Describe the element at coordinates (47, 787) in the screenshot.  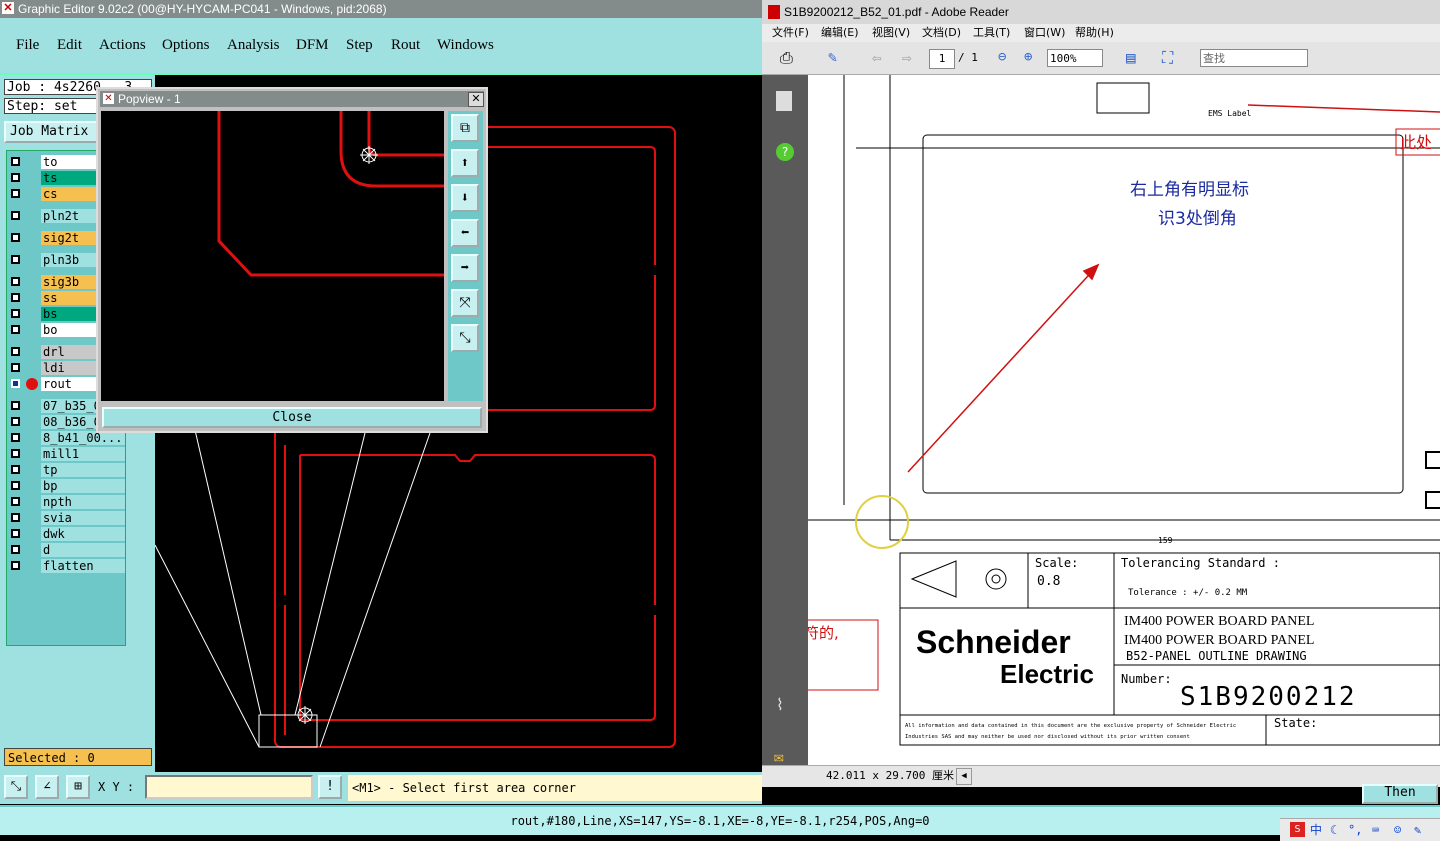
I see `measure-icon: ∠` at that location.